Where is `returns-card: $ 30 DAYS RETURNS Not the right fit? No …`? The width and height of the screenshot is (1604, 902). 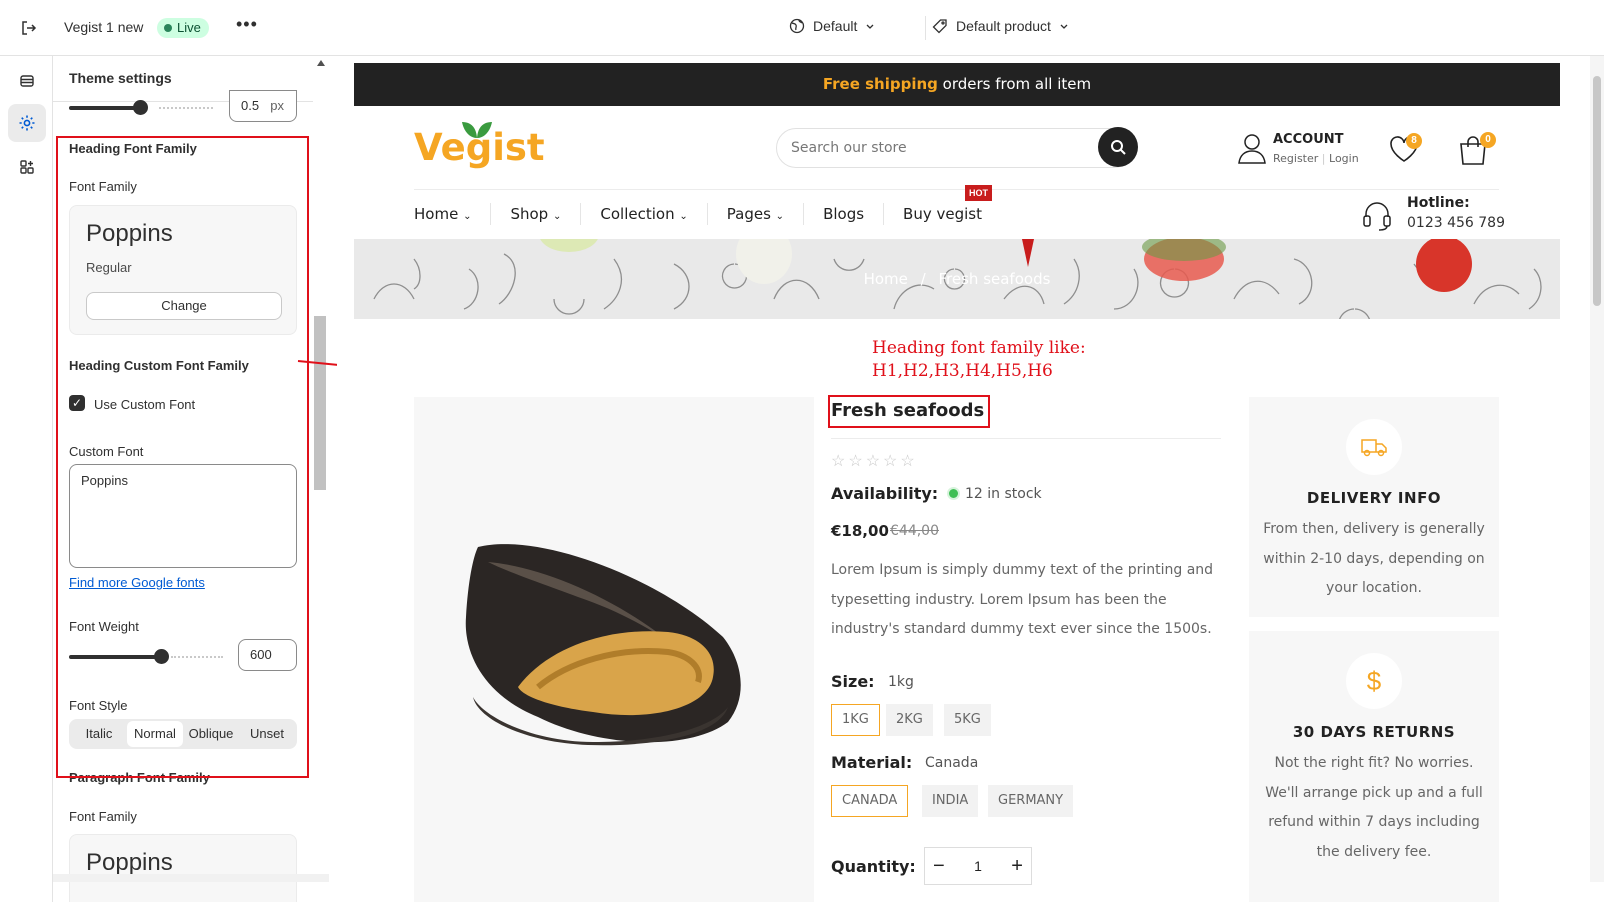
returns-card: $ 30 DAYS RETURNS Not the right fit? No … is located at coordinates (1374, 766).